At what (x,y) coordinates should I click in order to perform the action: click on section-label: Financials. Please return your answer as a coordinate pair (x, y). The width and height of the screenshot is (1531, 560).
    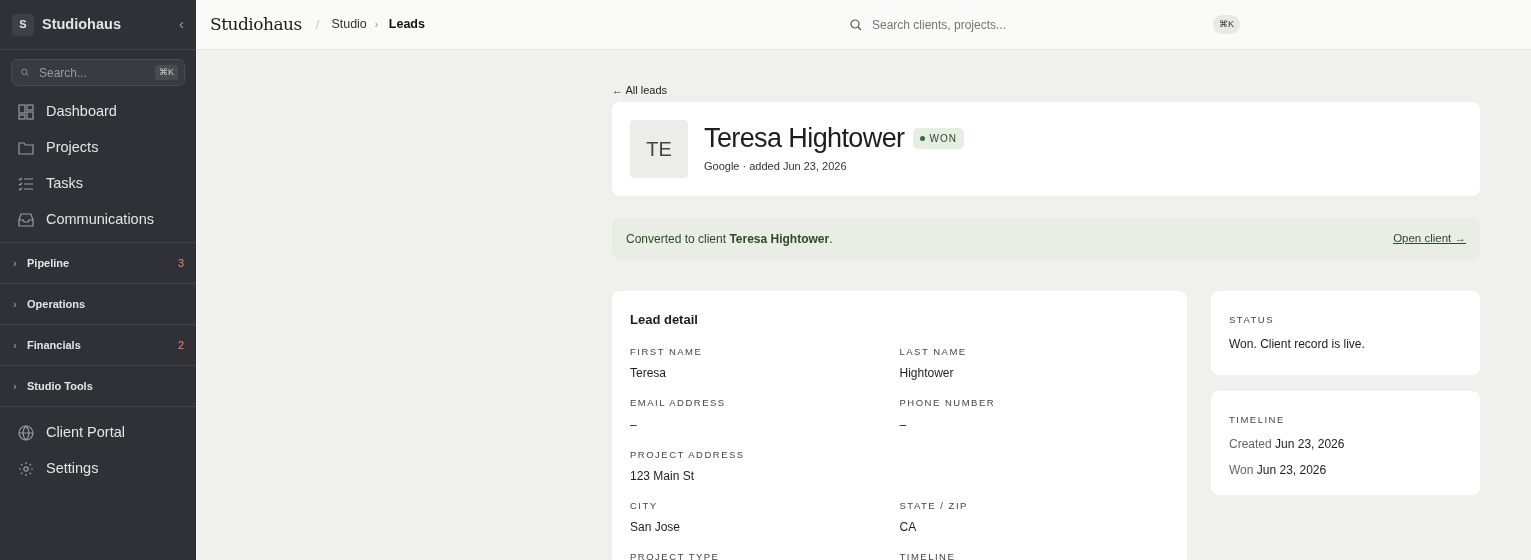
    Looking at the image, I should click on (54, 345).